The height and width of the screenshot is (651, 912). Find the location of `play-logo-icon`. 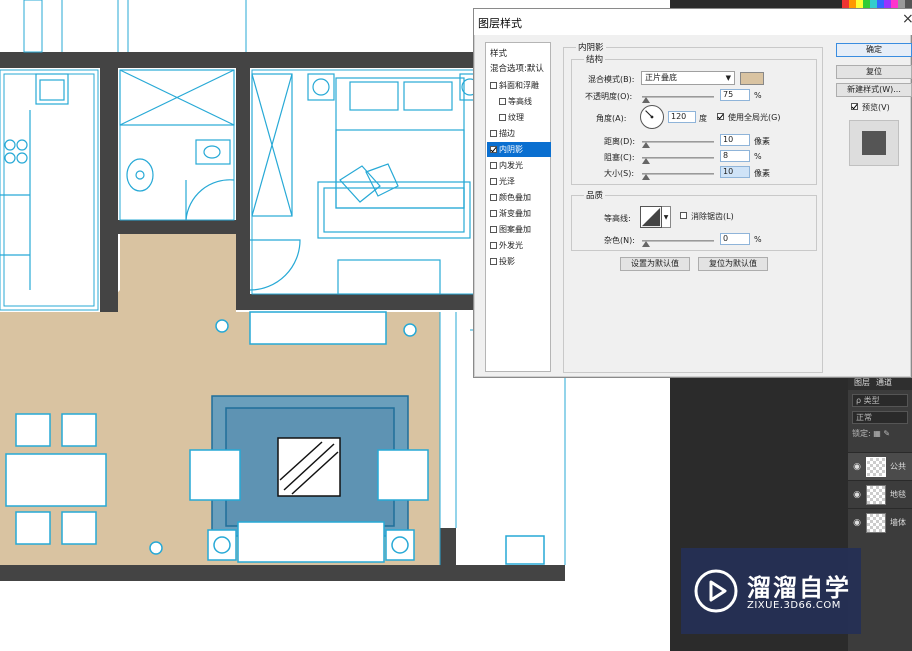

play-logo-icon is located at coordinates (716, 591).